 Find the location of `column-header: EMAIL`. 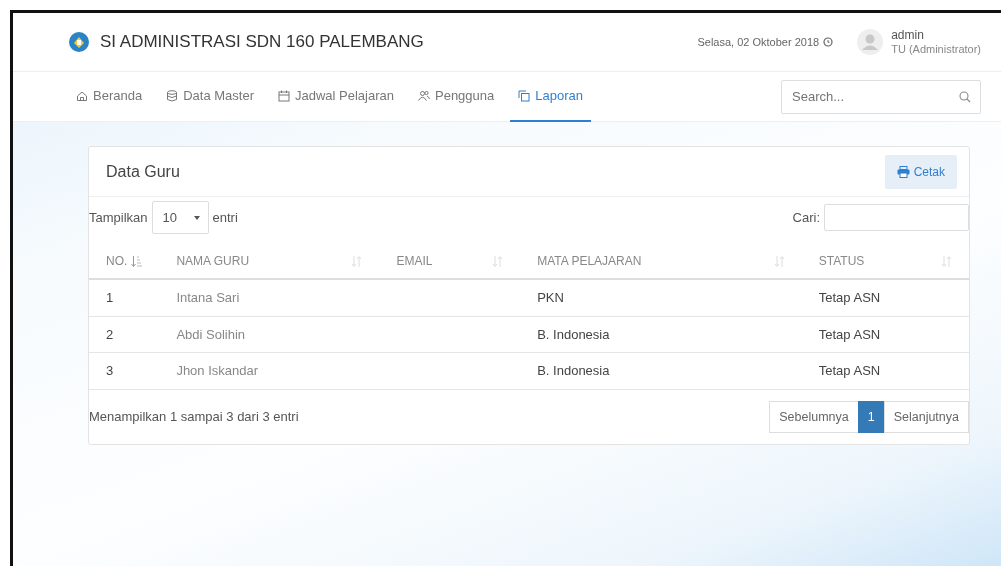

column-header: EMAIL is located at coordinates (414, 261).